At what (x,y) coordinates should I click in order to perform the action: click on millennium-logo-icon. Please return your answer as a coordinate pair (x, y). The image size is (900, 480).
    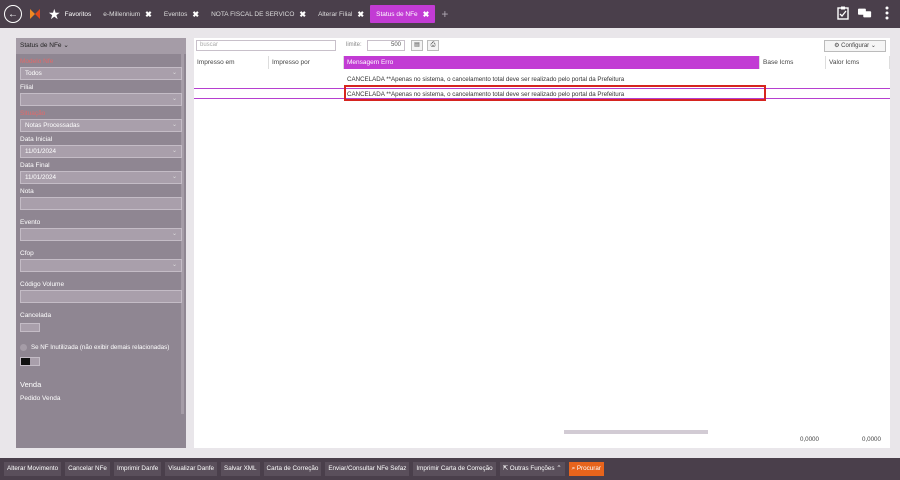
    Looking at the image, I should click on (35, 14).